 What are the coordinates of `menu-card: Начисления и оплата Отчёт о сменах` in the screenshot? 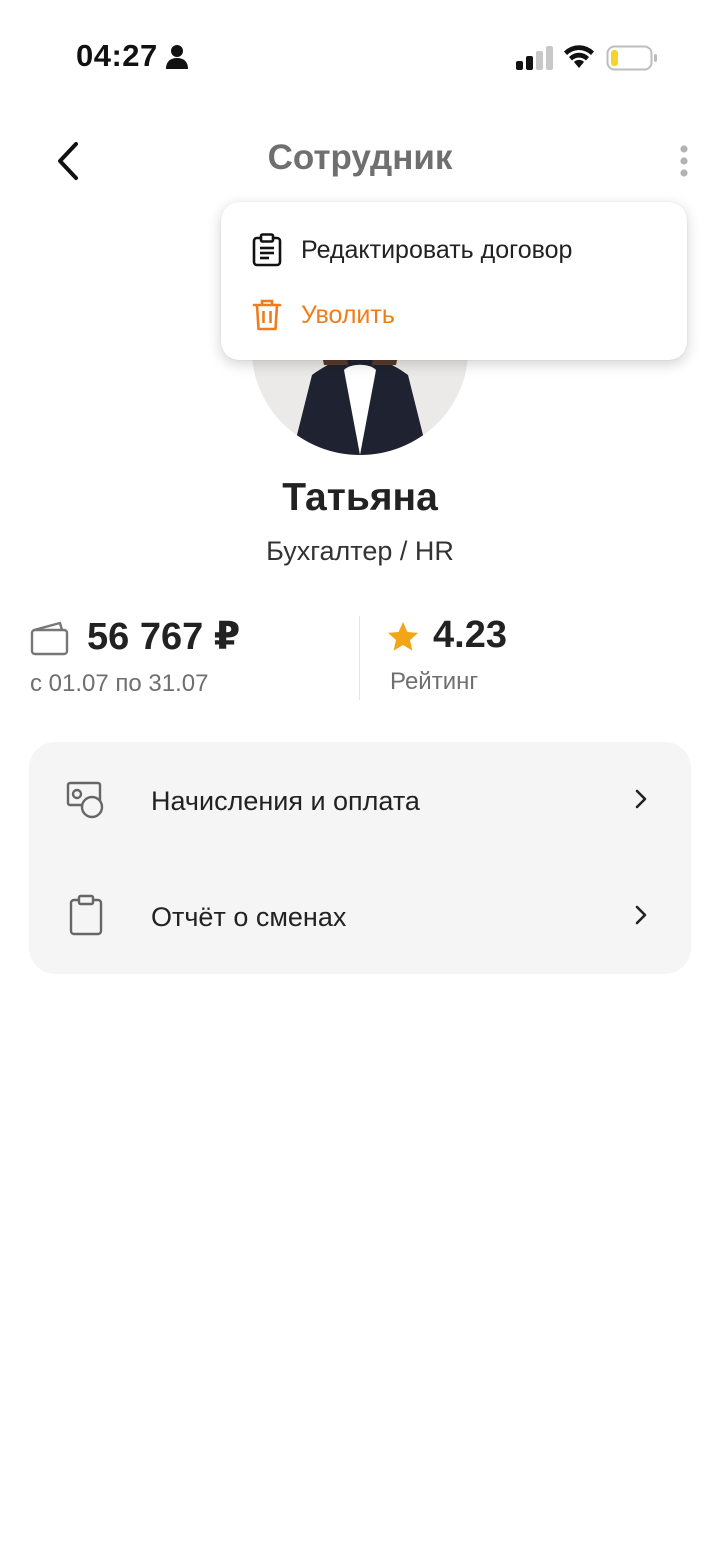 It's located at (360, 858).